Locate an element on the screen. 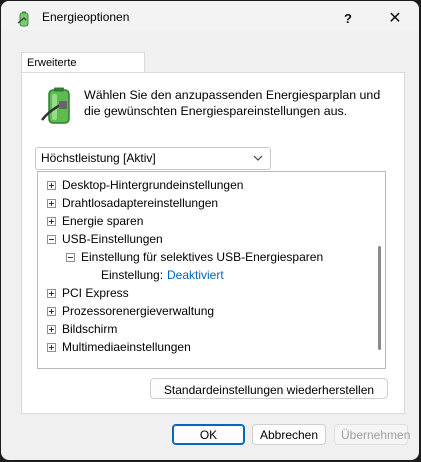 The image size is (421, 462). setting-value-link: Deaktiviert is located at coordinates (195, 275).